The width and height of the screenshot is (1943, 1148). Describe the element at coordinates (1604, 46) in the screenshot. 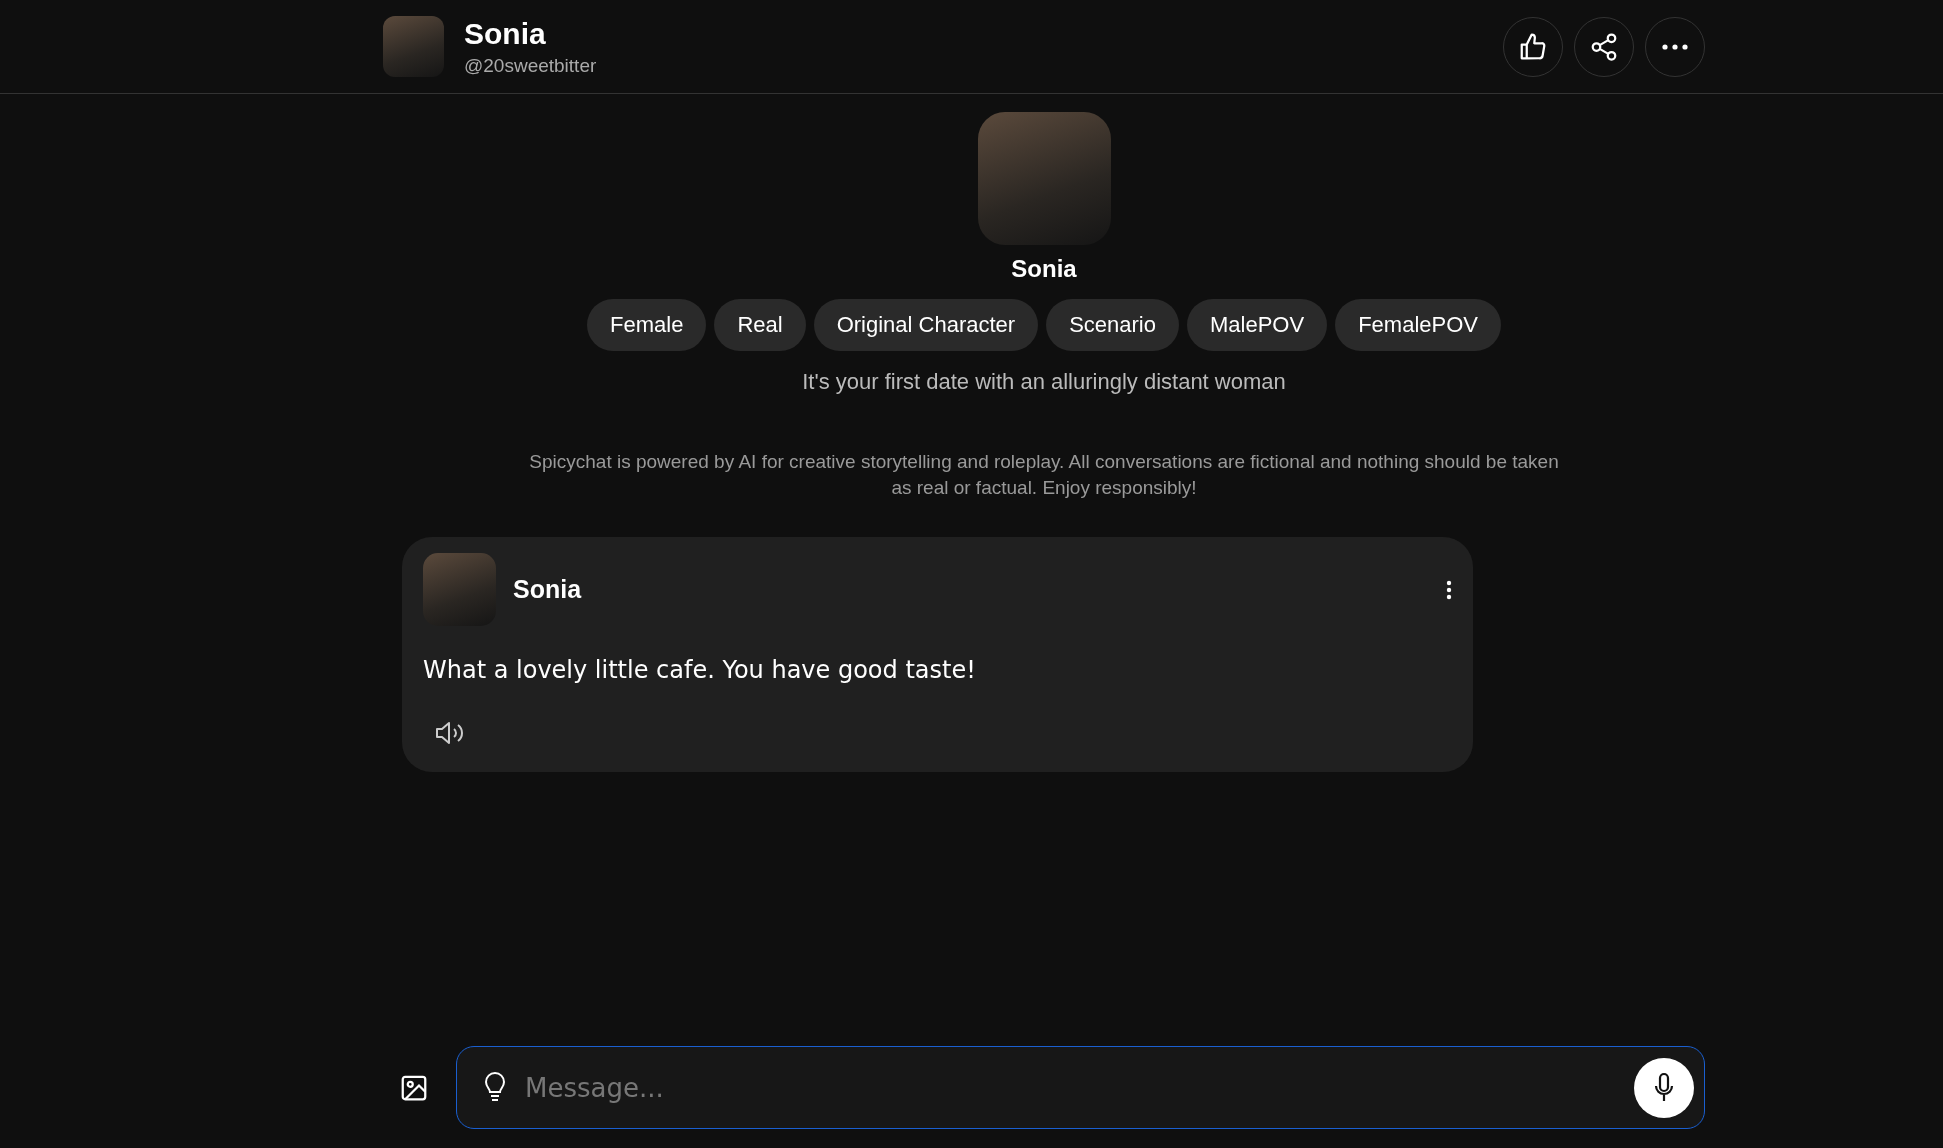

I see `share-icon` at that location.